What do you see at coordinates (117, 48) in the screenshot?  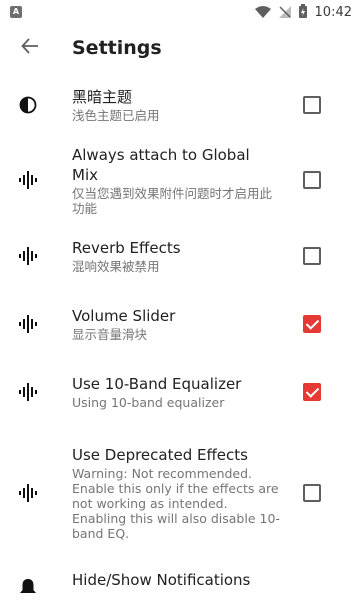 I see `page-title: Settings` at bounding box center [117, 48].